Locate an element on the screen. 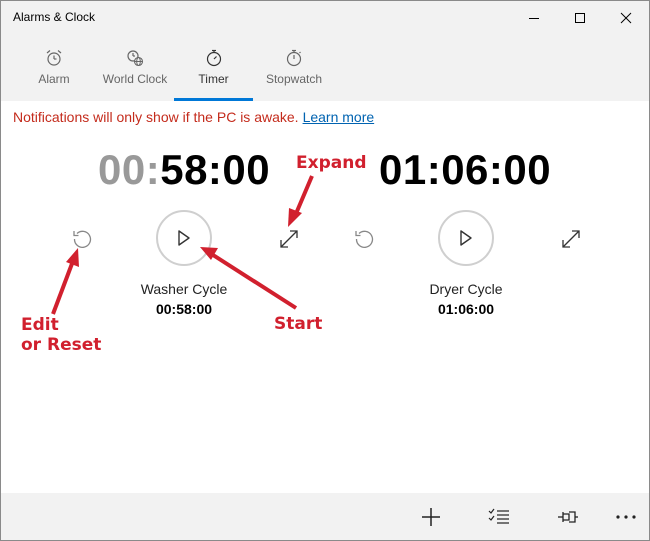 The height and width of the screenshot is (541, 650). tab-stopwatch-label: Stopwatch is located at coordinates (294, 79).